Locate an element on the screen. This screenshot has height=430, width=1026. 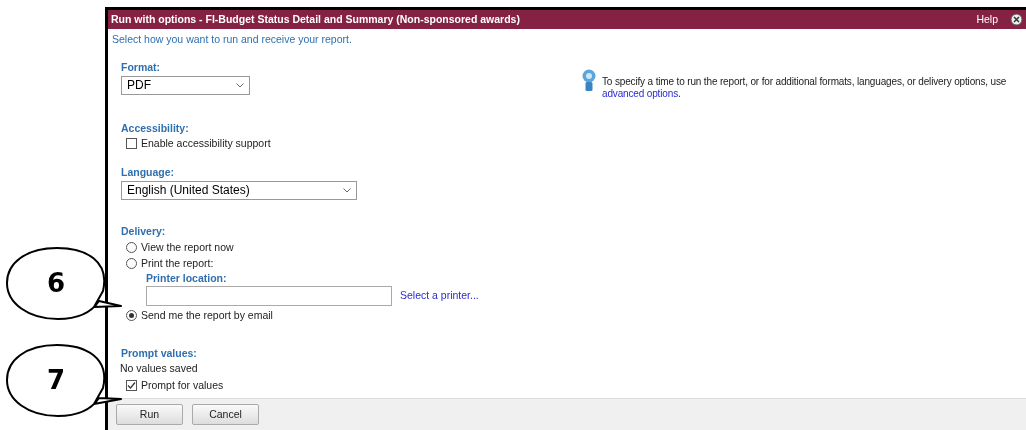
printer-location-field is located at coordinates (269, 295).